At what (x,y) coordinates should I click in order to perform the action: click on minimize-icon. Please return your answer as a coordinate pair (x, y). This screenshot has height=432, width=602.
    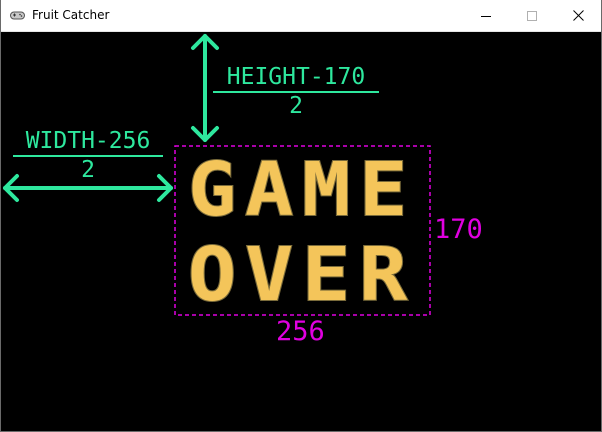
    Looking at the image, I should click on (486, 16).